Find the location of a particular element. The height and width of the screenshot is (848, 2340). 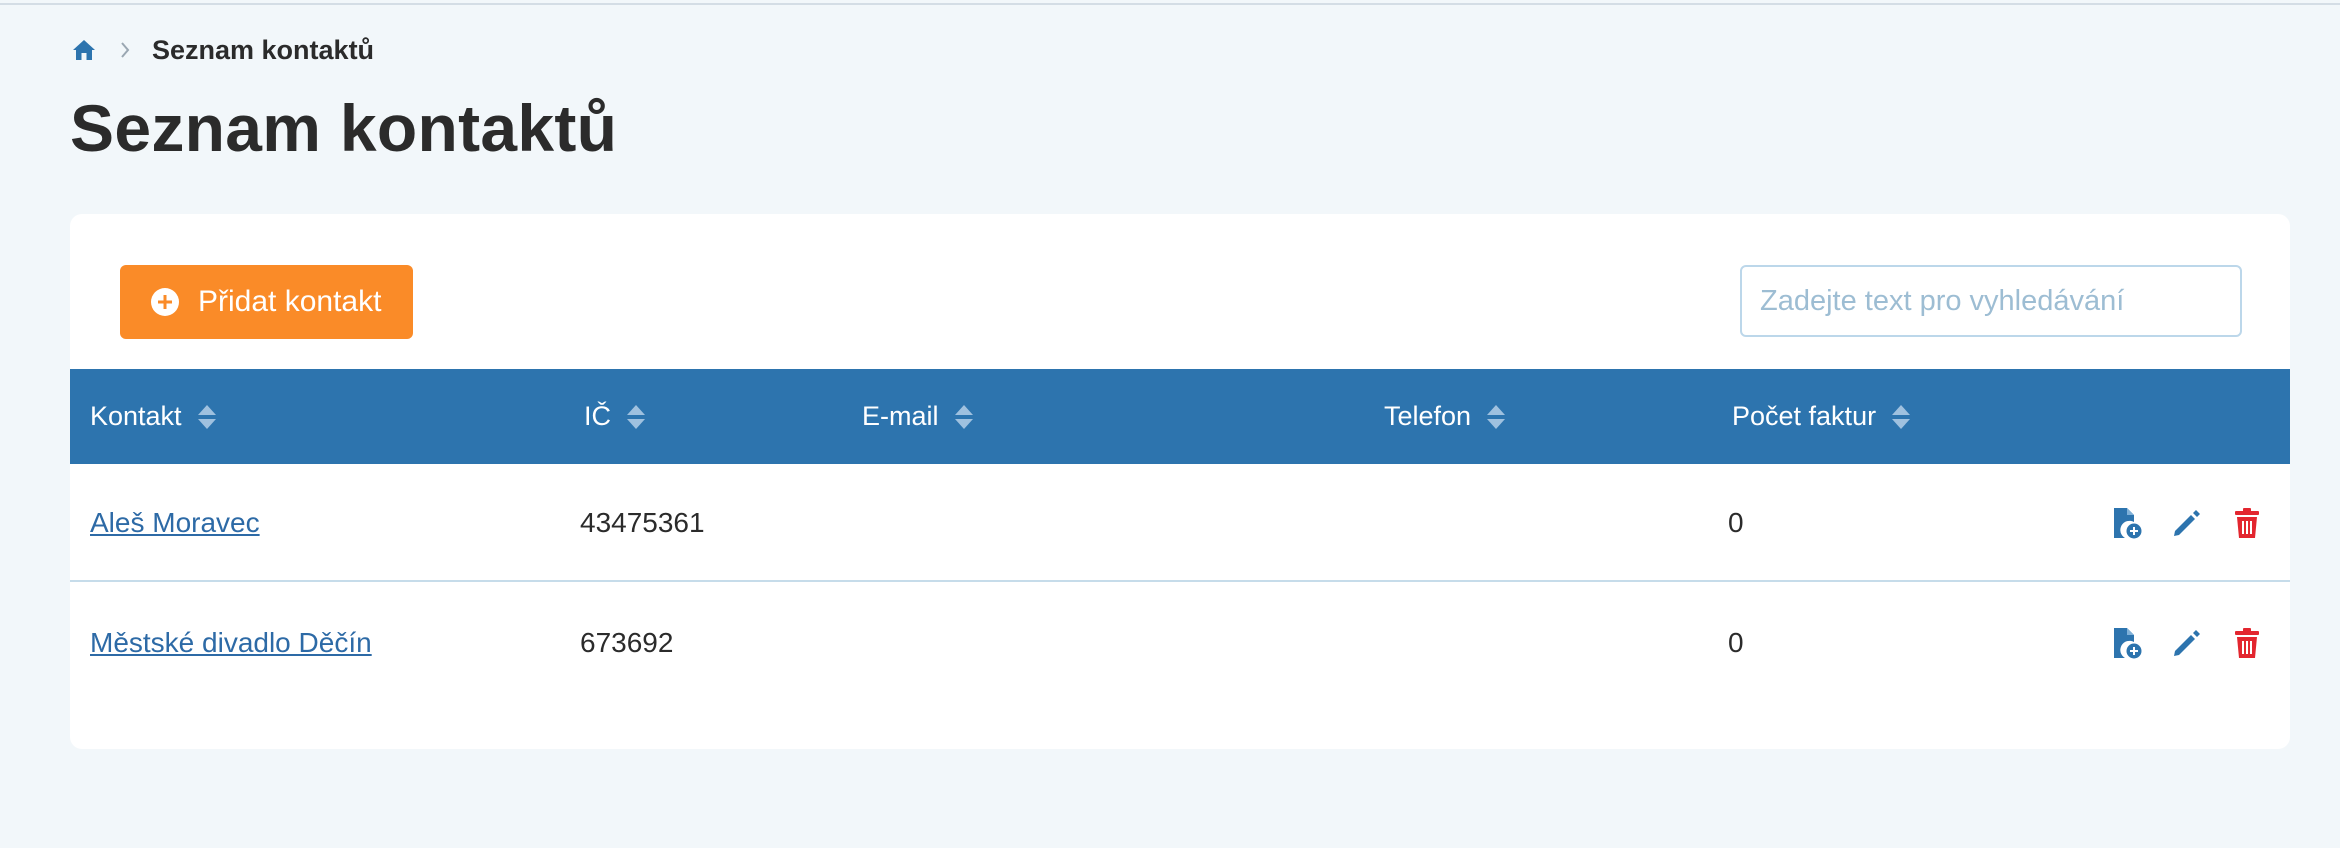

add-contact-button: Přidat kontakt is located at coordinates (266, 302).